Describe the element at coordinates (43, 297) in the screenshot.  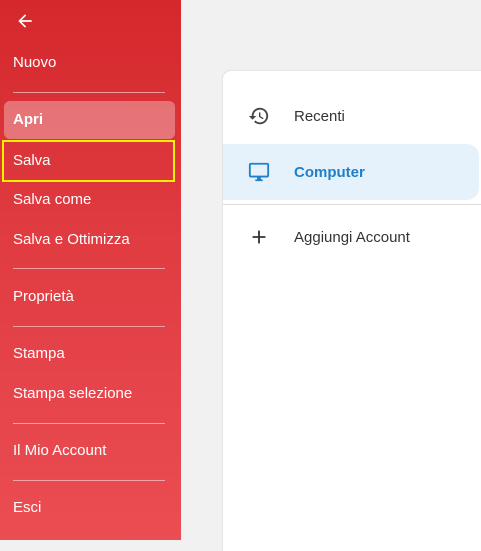
I see `menu-item-proprieta: Proprietà` at that location.